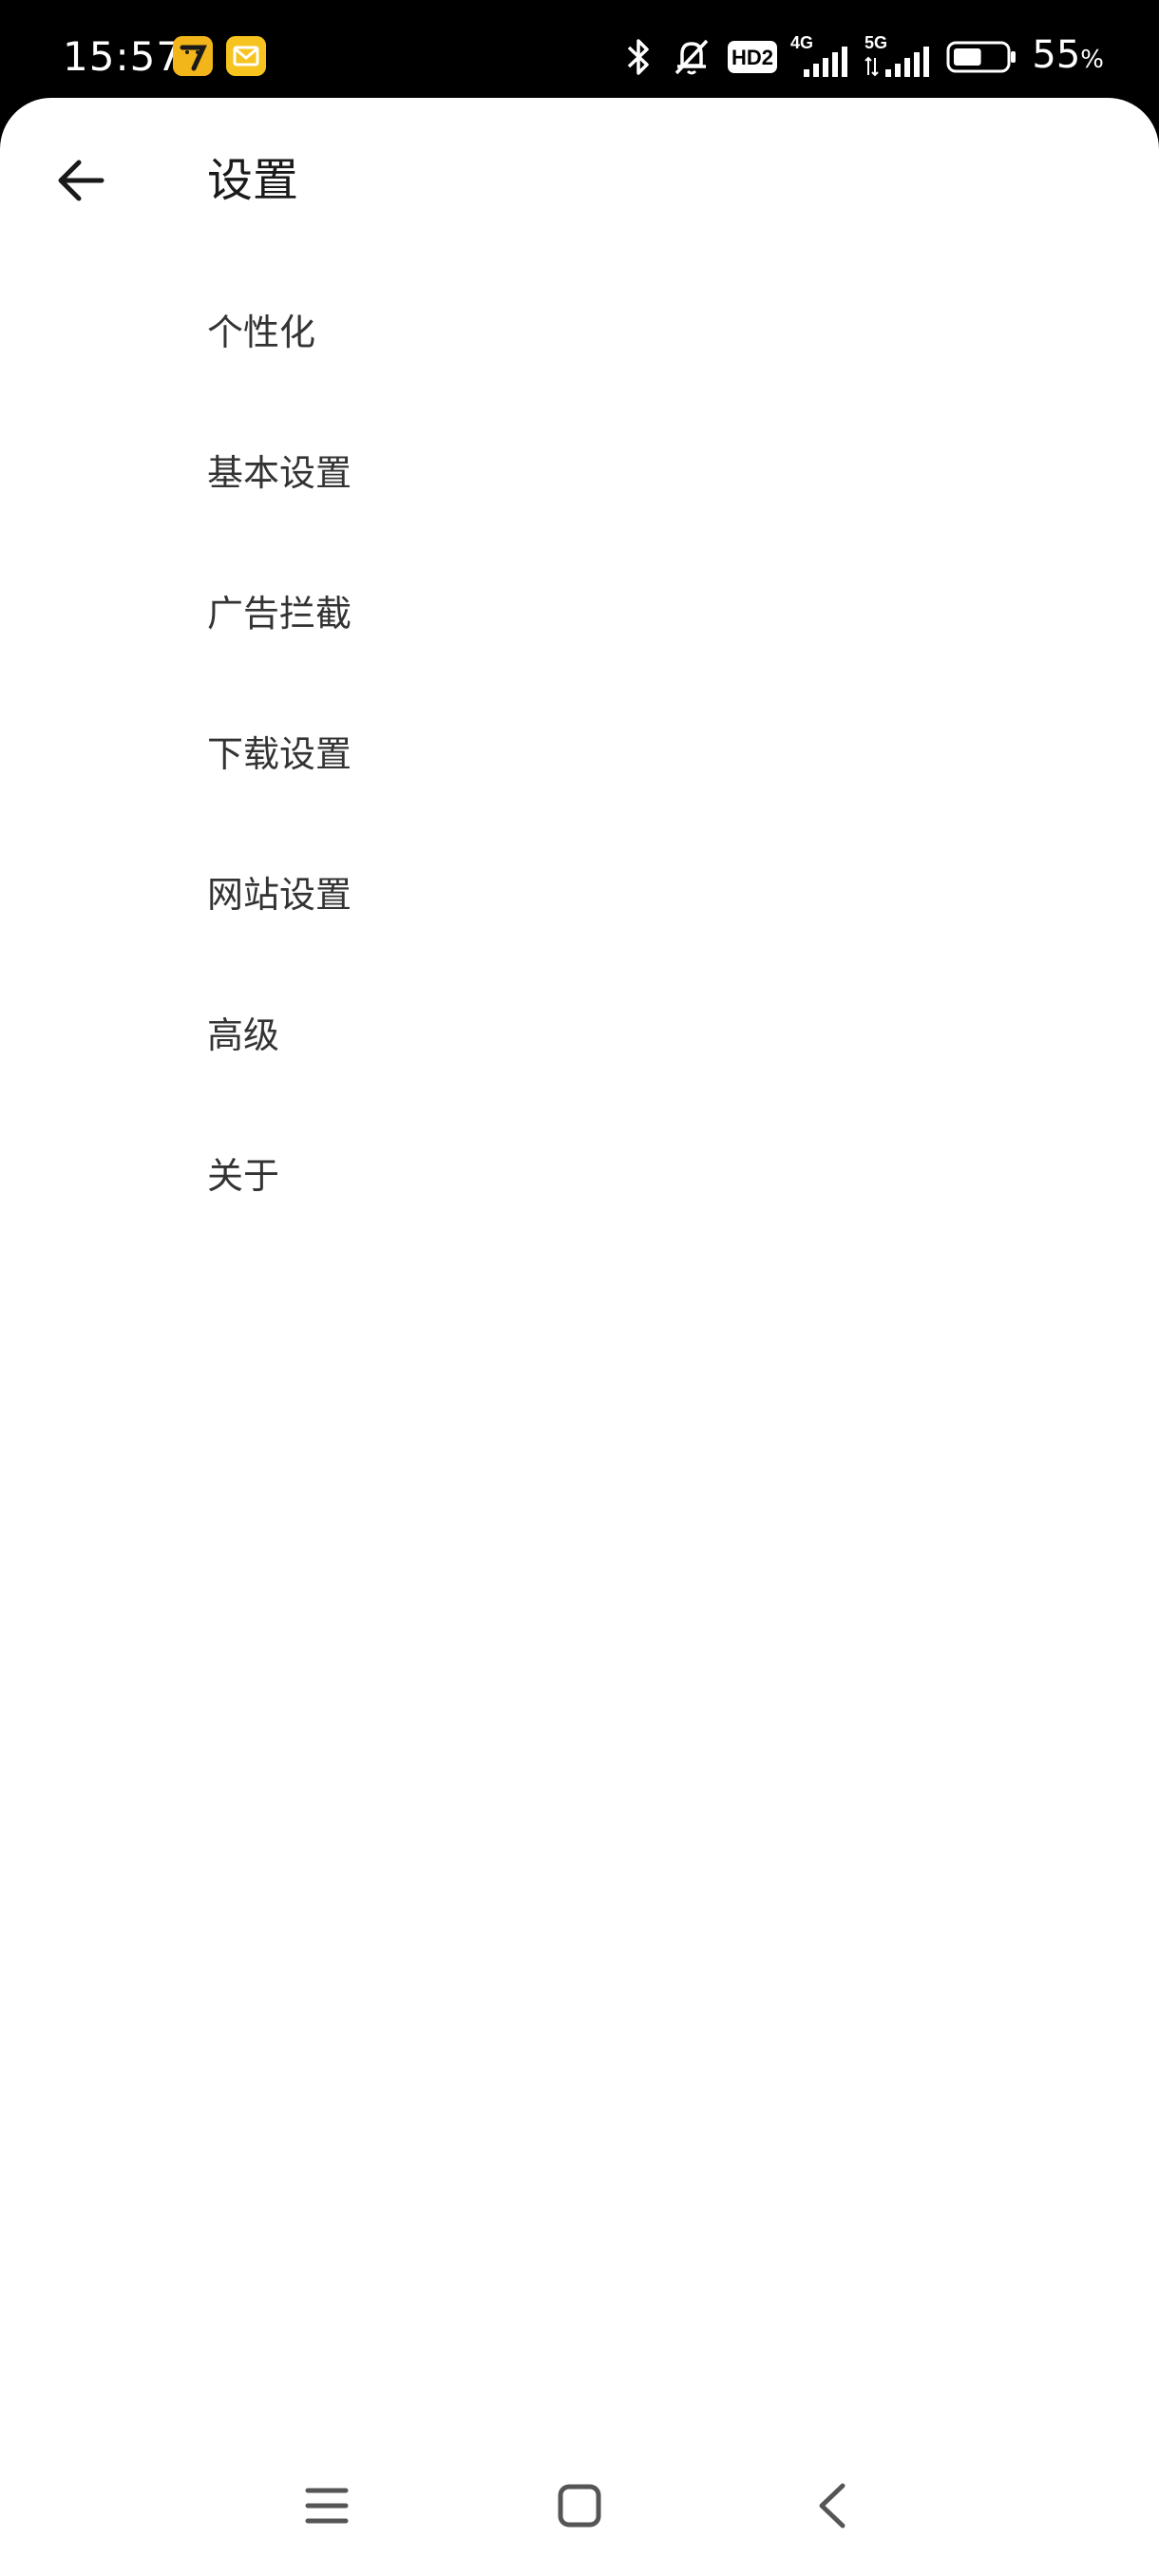 This screenshot has height=2576, width=1159. What do you see at coordinates (246, 56) in the screenshot?
I see `mail-app-icon` at bounding box center [246, 56].